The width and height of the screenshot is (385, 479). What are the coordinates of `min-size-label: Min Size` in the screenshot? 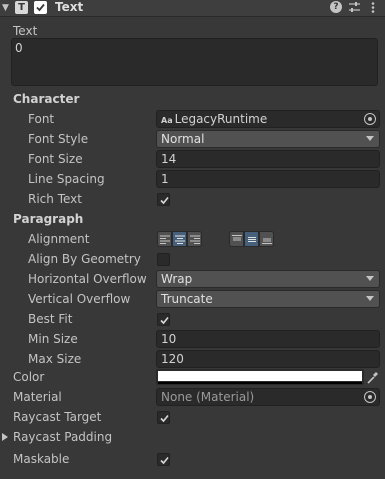 It's located at (53, 339).